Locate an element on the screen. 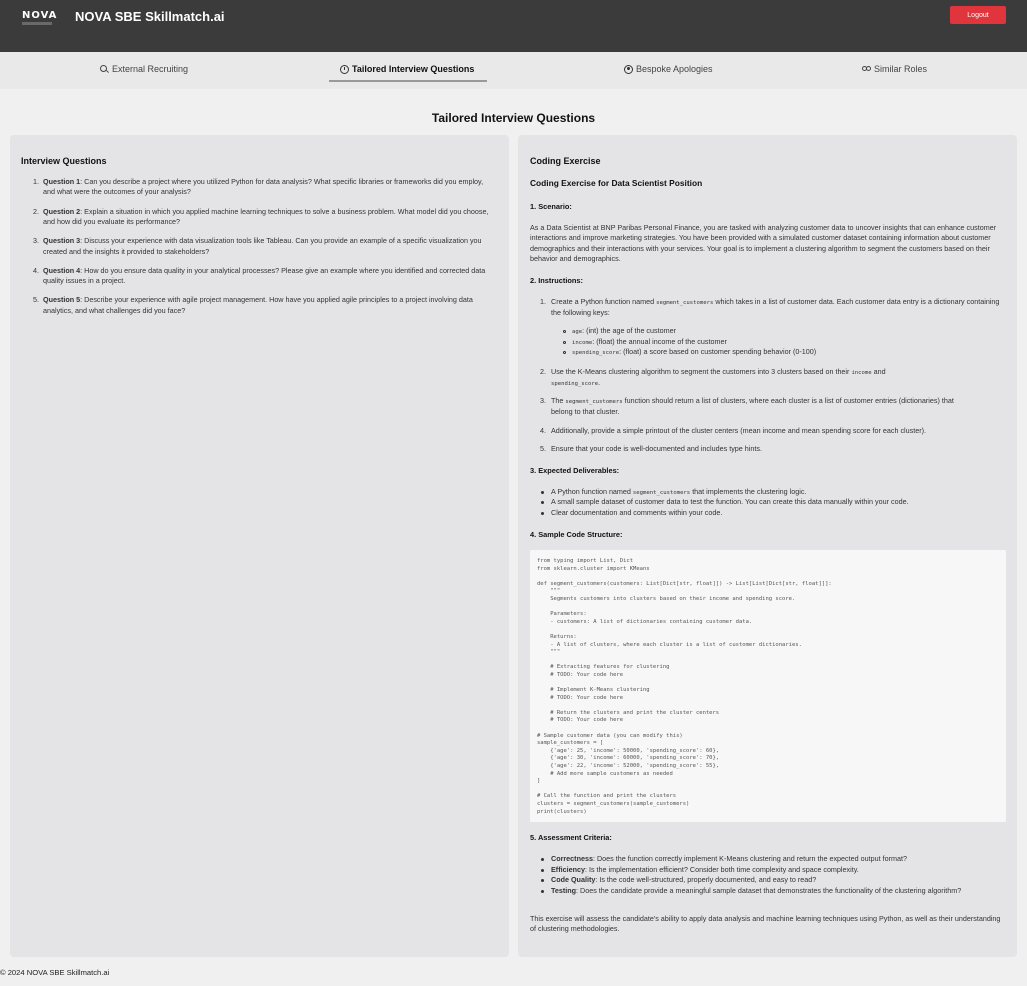 This screenshot has height=986, width=1027. question-number: 4. is located at coordinates (36, 270).